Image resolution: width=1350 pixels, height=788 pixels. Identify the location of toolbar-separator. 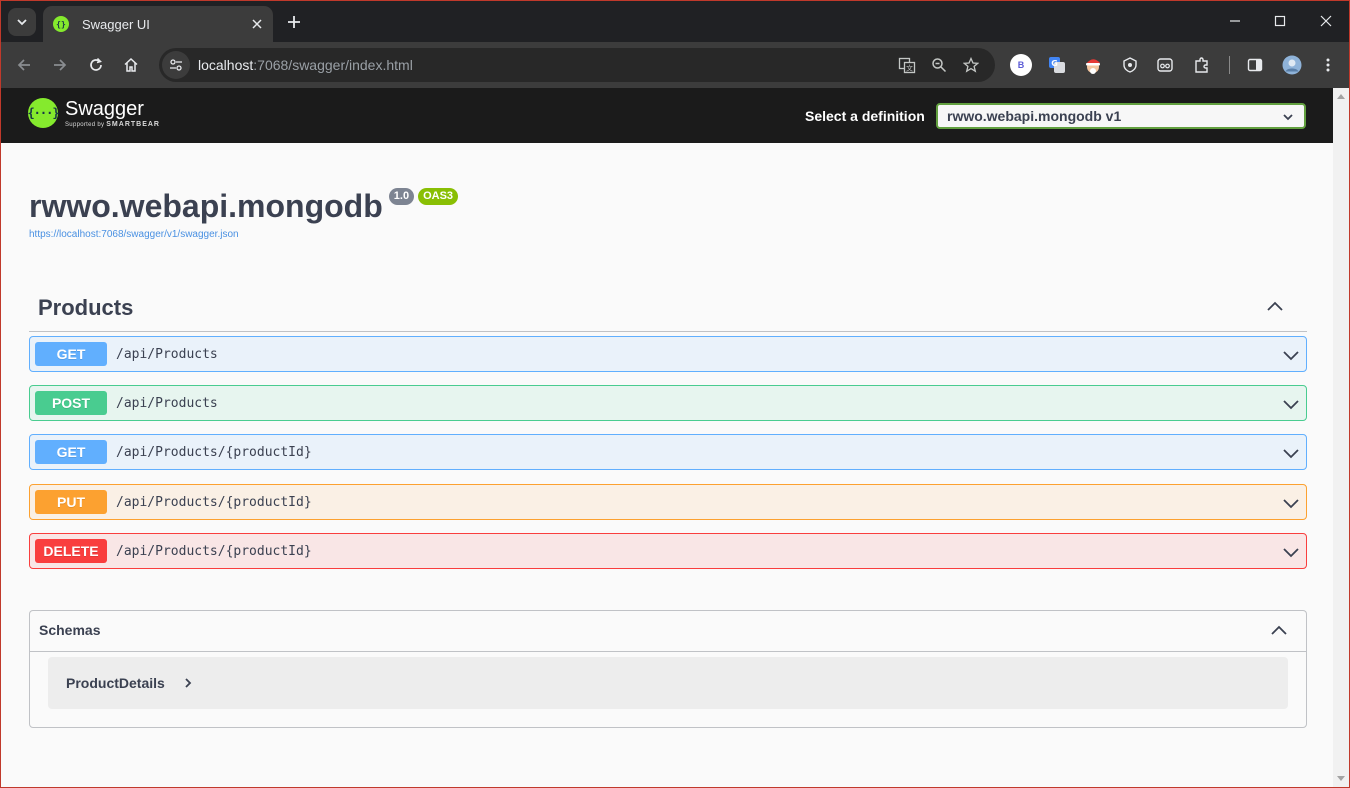
(1229, 65).